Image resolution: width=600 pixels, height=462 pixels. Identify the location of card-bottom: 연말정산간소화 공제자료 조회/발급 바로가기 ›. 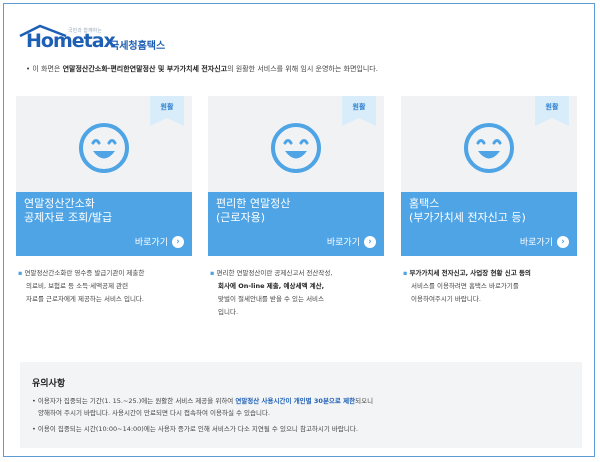
(104, 224).